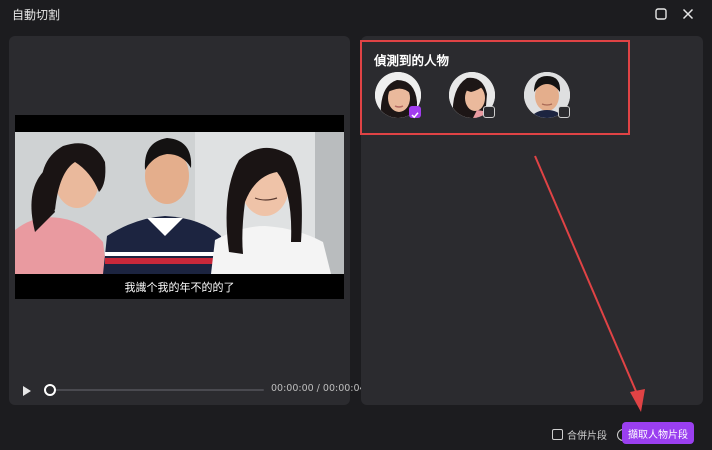 The image size is (712, 450). I want to click on play-button, so click(27, 391).